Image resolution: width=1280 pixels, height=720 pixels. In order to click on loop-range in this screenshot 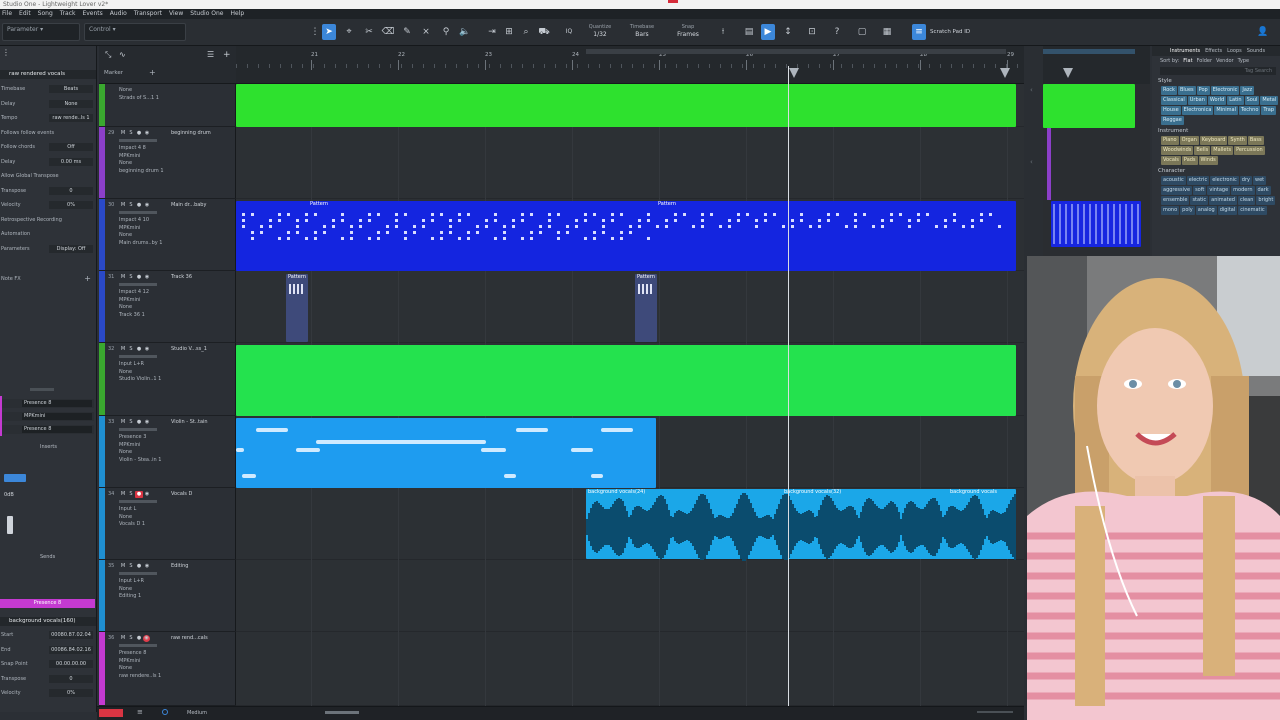, I will do `click(796, 51)`.